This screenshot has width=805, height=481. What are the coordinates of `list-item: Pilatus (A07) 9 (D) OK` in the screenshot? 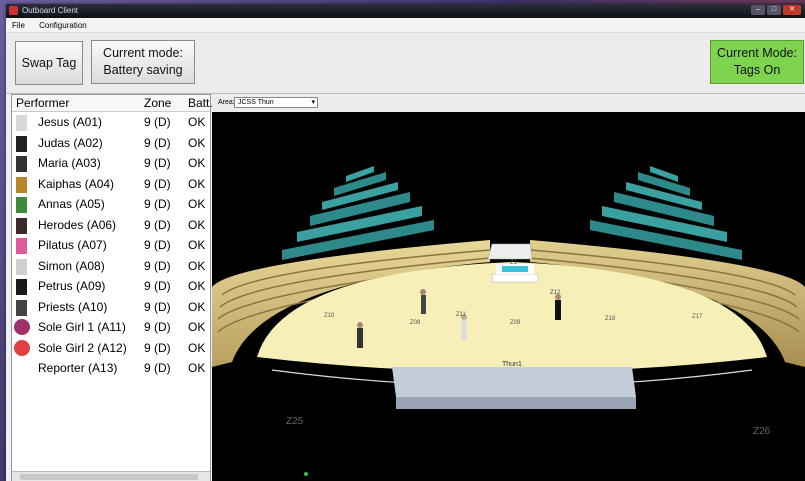 It's located at (111, 245).